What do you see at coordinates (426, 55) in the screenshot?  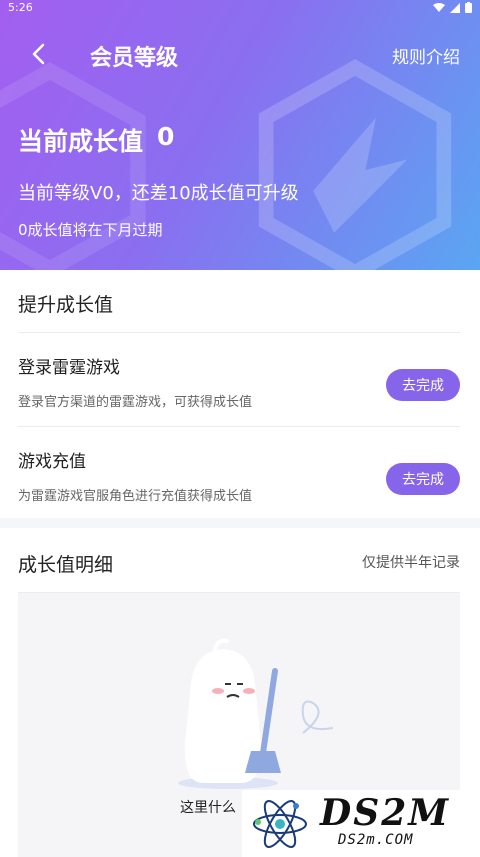 I see `rules-link: 规则介绍` at bounding box center [426, 55].